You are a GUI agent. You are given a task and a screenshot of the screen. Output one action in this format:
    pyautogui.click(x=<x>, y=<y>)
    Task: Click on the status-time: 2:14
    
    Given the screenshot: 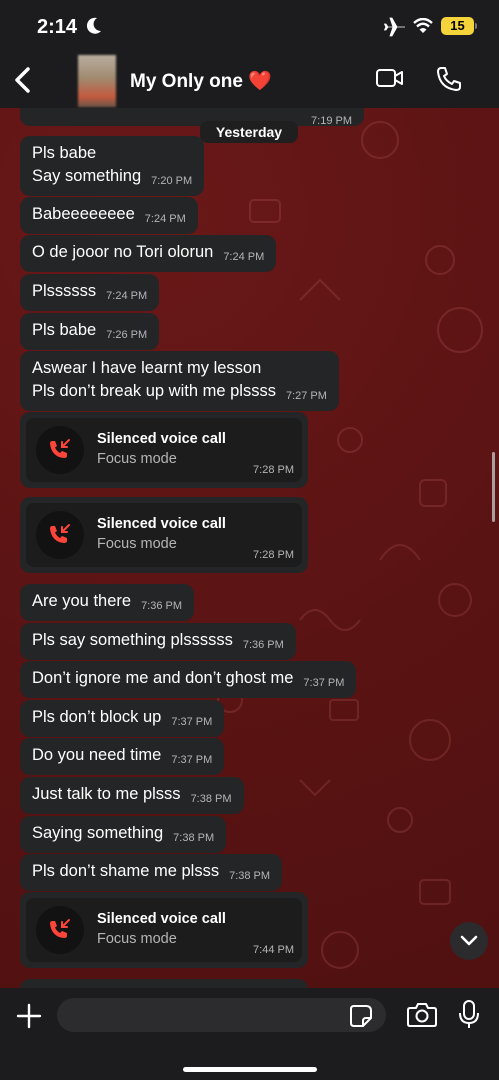 What is the action you would take?
    pyautogui.click(x=57, y=27)
    